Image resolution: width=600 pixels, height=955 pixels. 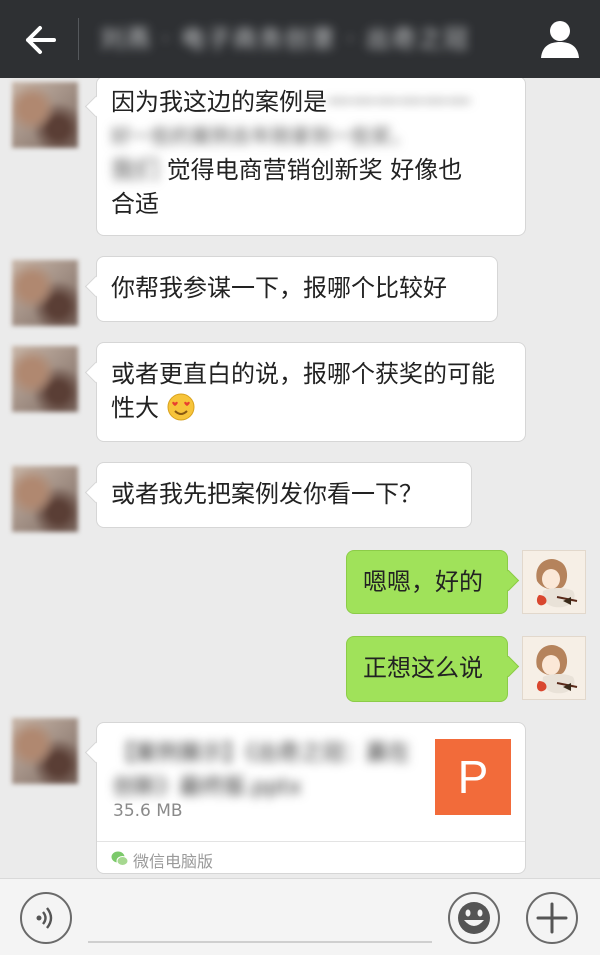 I want to click on file-size: 35.6 MB, so click(x=148, y=811).